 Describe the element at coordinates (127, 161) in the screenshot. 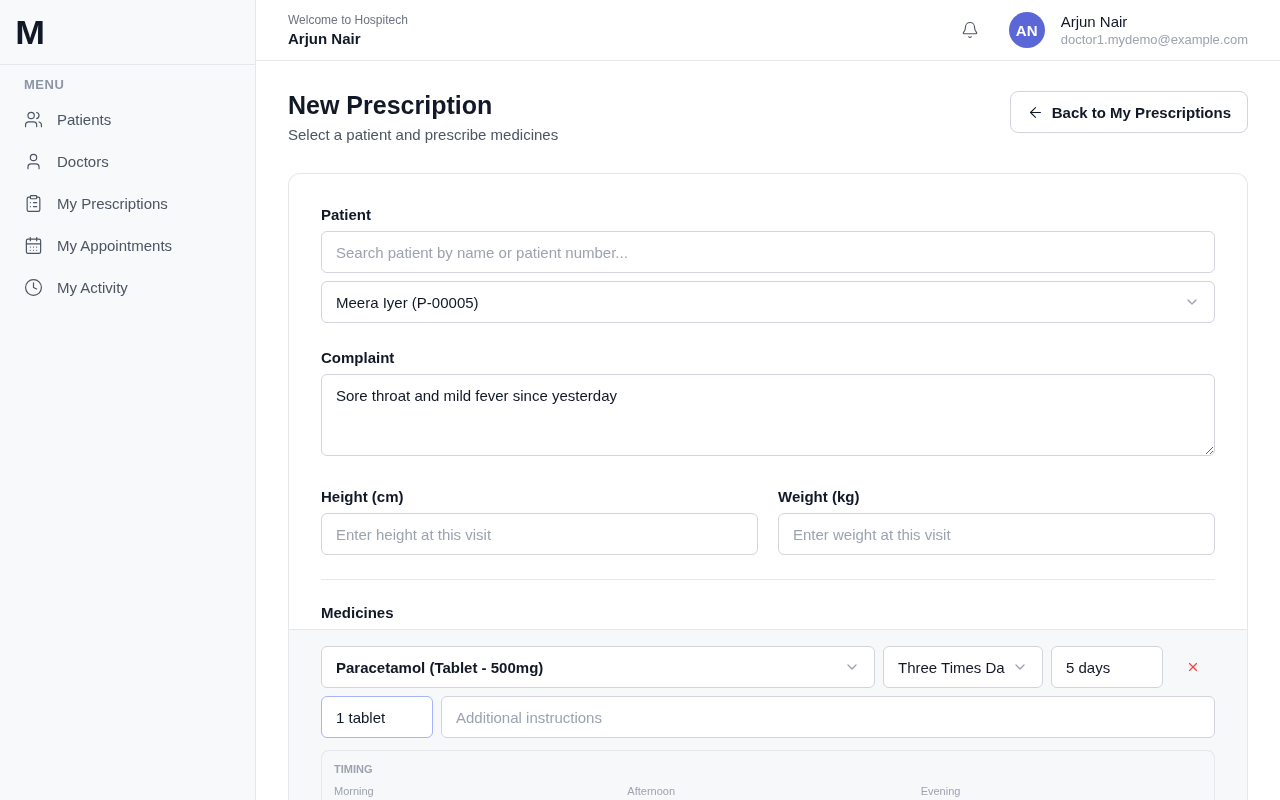

I see `sidebar-item: Doctors` at that location.